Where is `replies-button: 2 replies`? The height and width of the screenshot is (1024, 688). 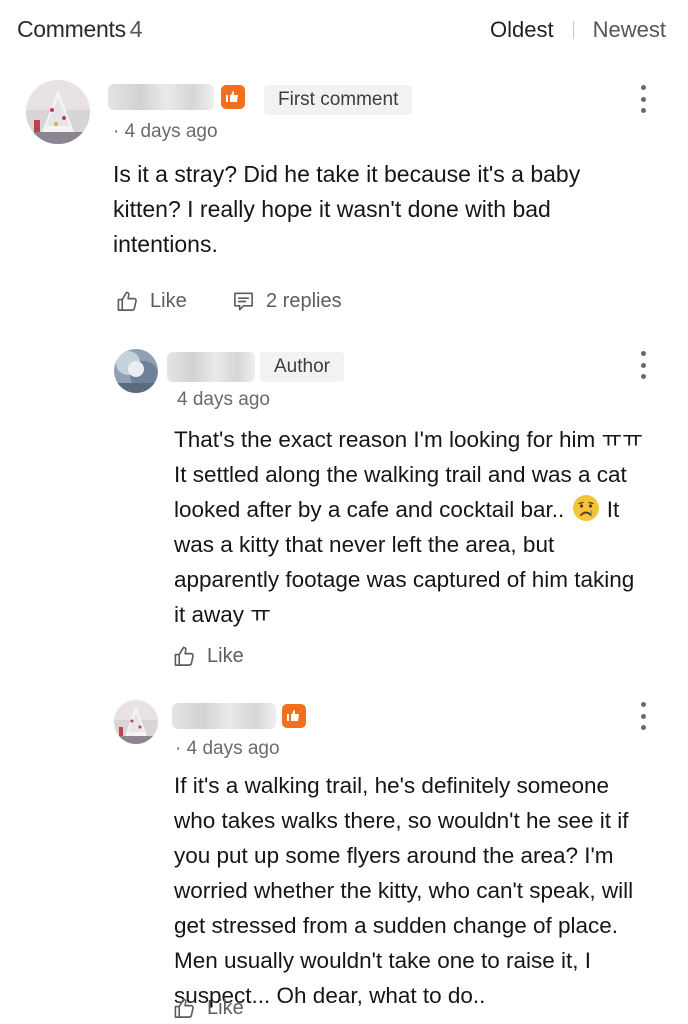
replies-button: 2 replies is located at coordinates (287, 301).